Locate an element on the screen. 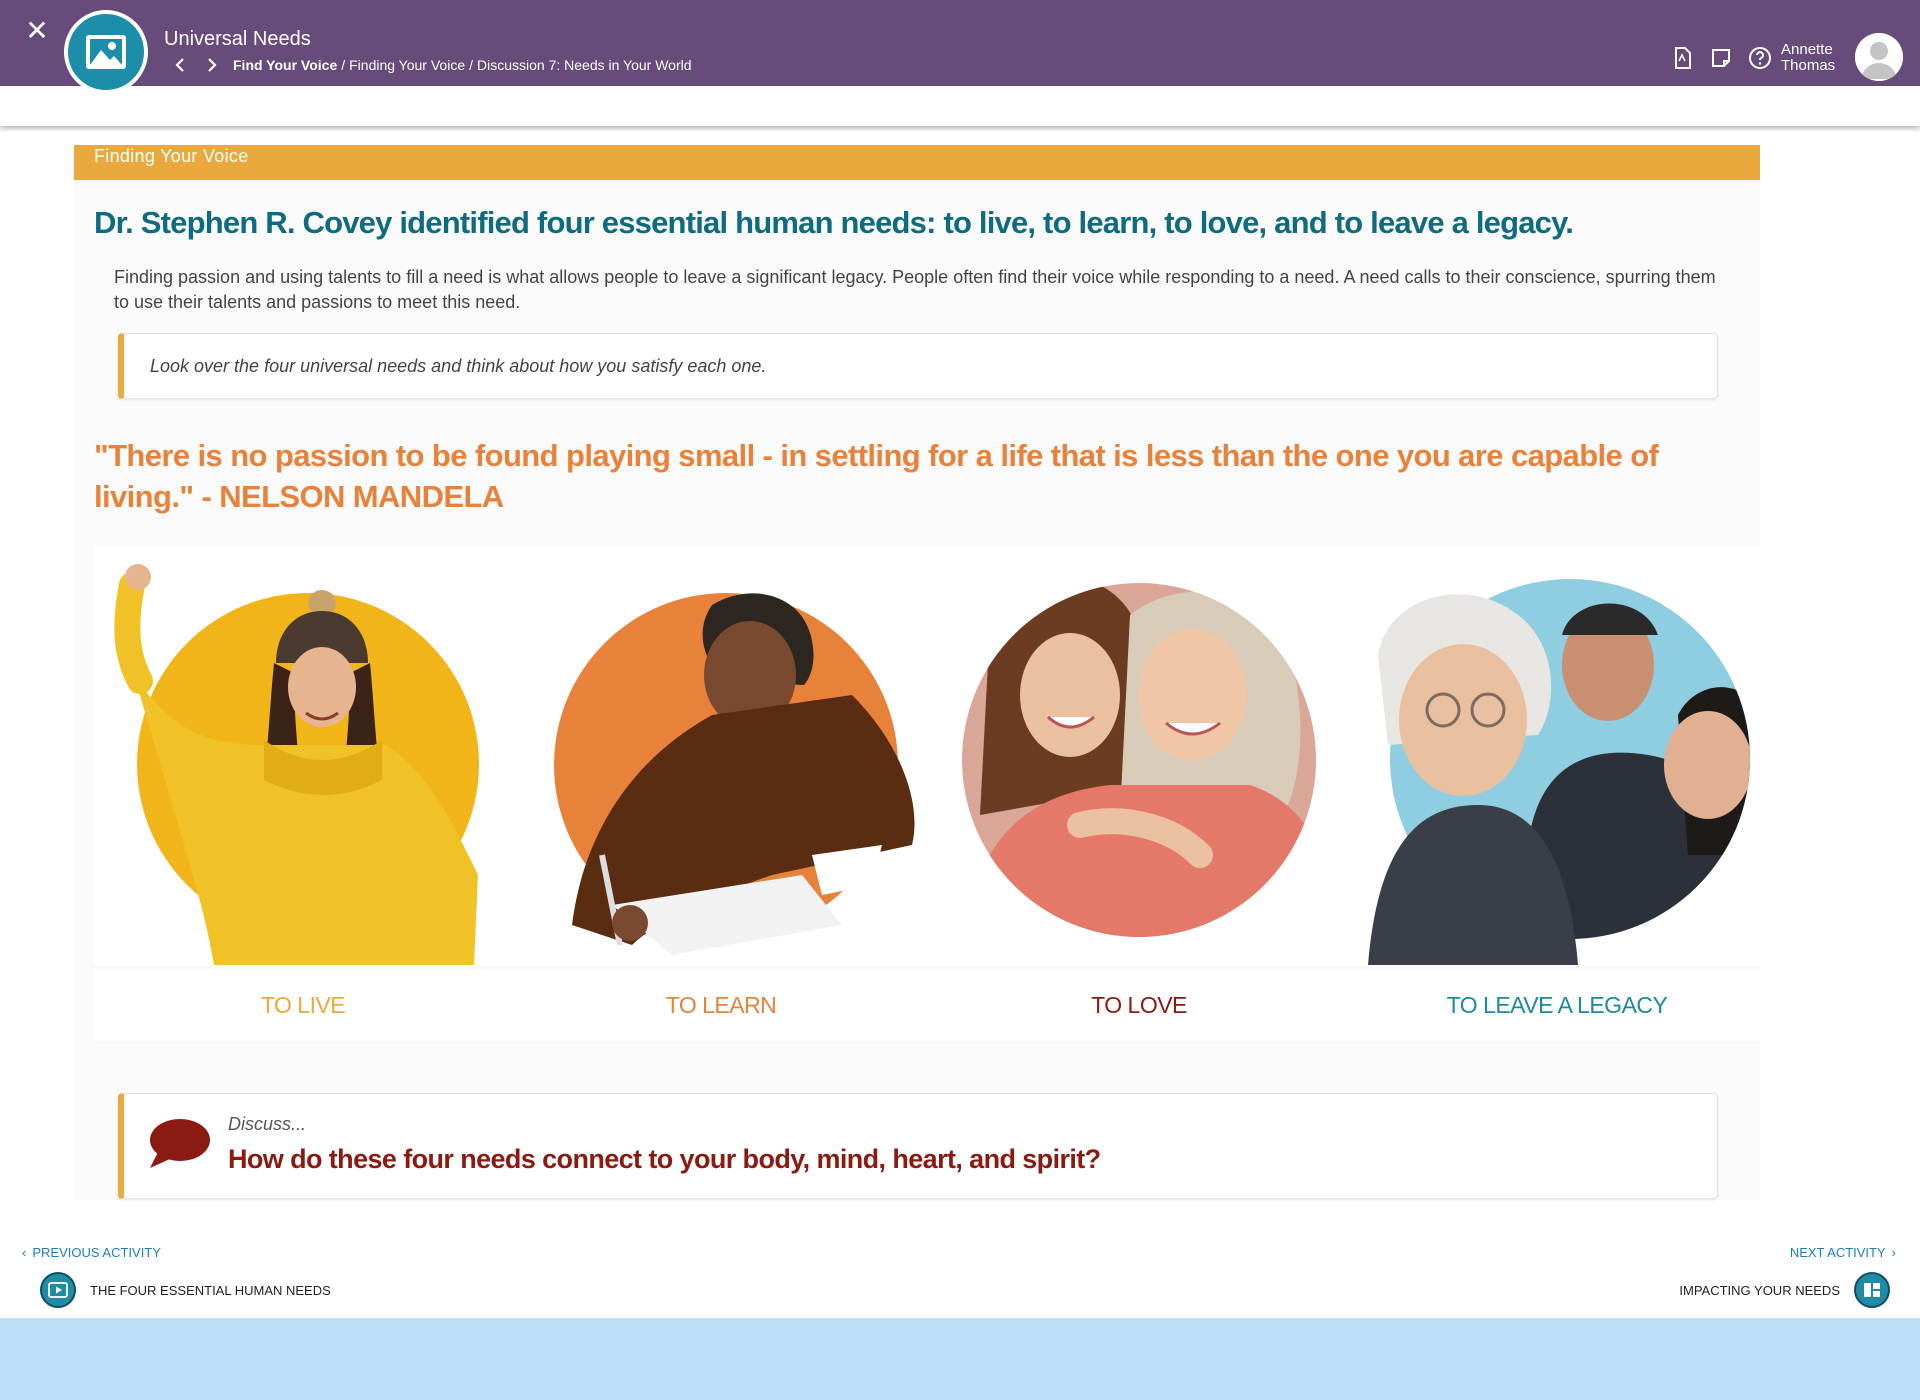 The width and height of the screenshot is (1920, 1400). student-learn-illustration is located at coordinates (743, 774).